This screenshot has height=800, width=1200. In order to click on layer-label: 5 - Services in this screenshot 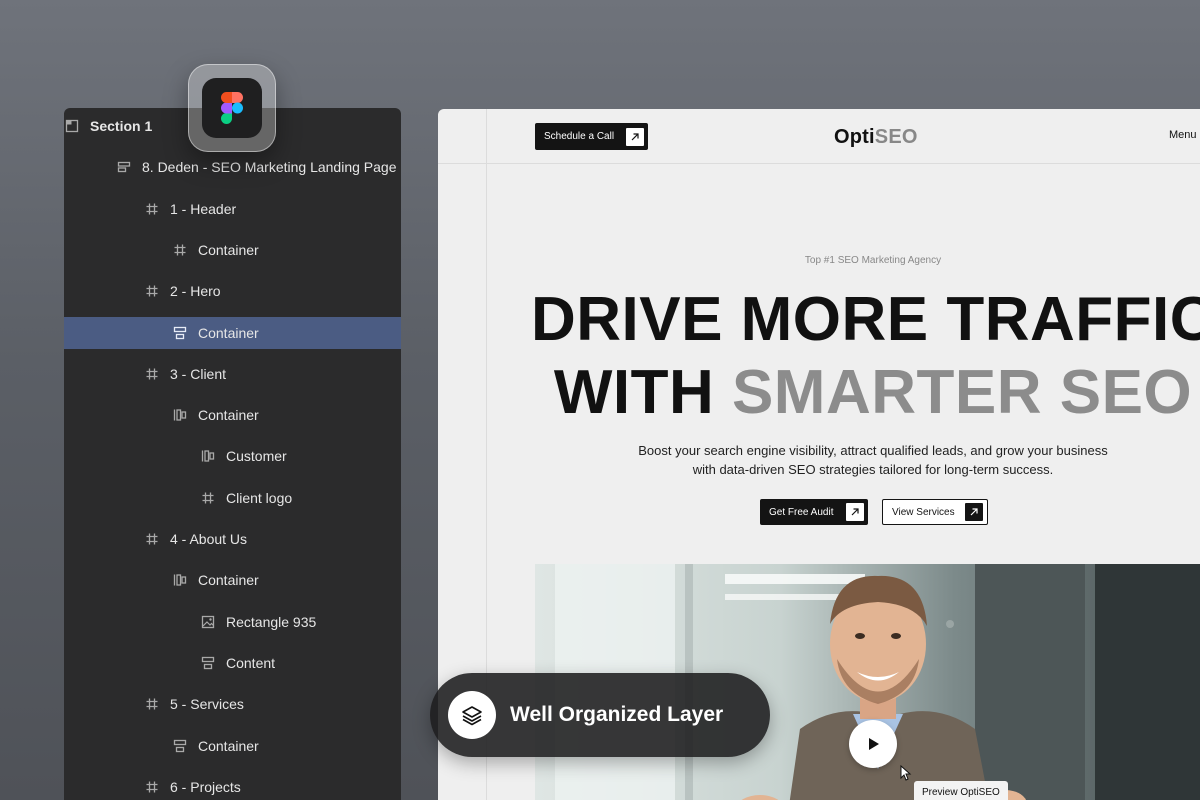, I will do `click(207, 704)`.